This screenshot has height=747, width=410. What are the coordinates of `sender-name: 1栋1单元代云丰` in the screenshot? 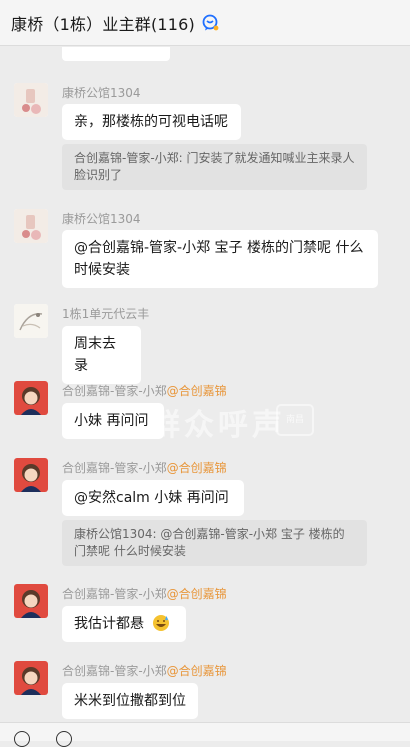 It's located at (106, 314).